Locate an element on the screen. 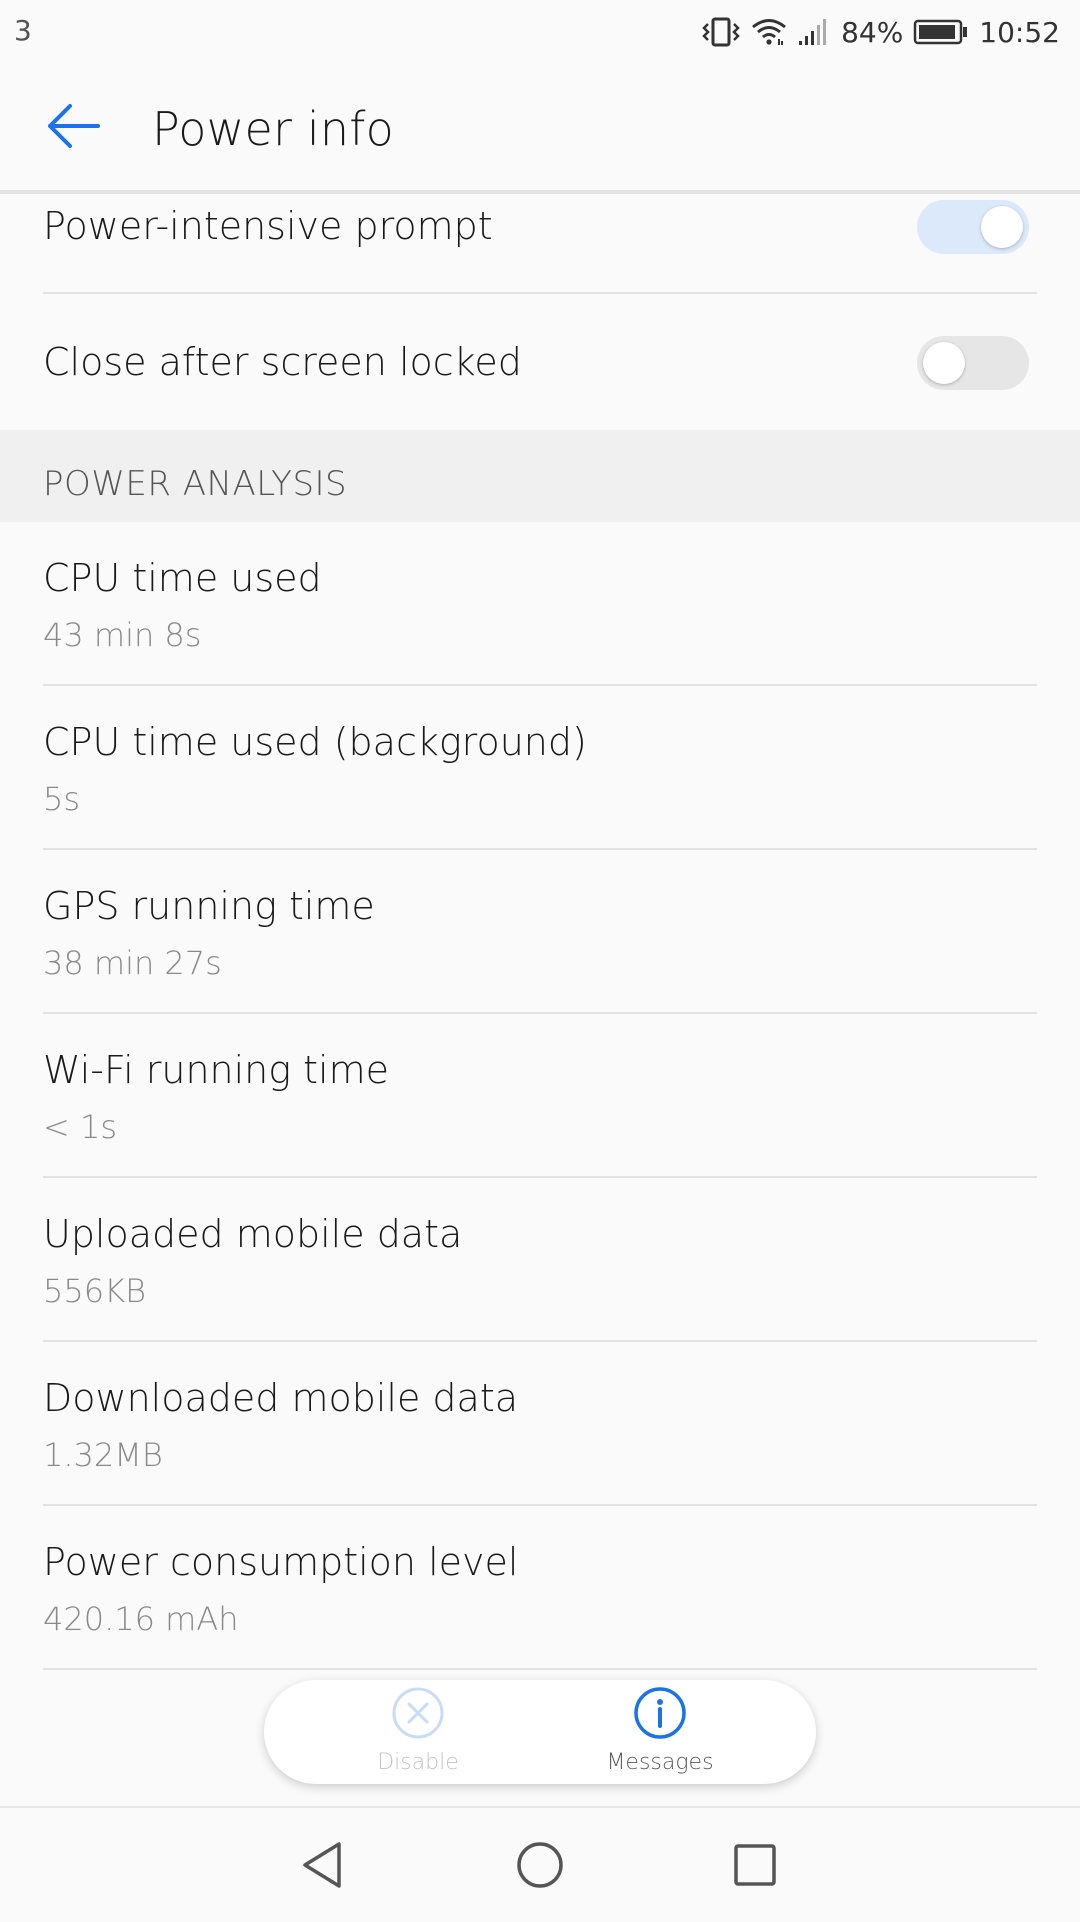 The image size is (1080, 1922). recents-square-icon is located at coordinates (755, 1870).